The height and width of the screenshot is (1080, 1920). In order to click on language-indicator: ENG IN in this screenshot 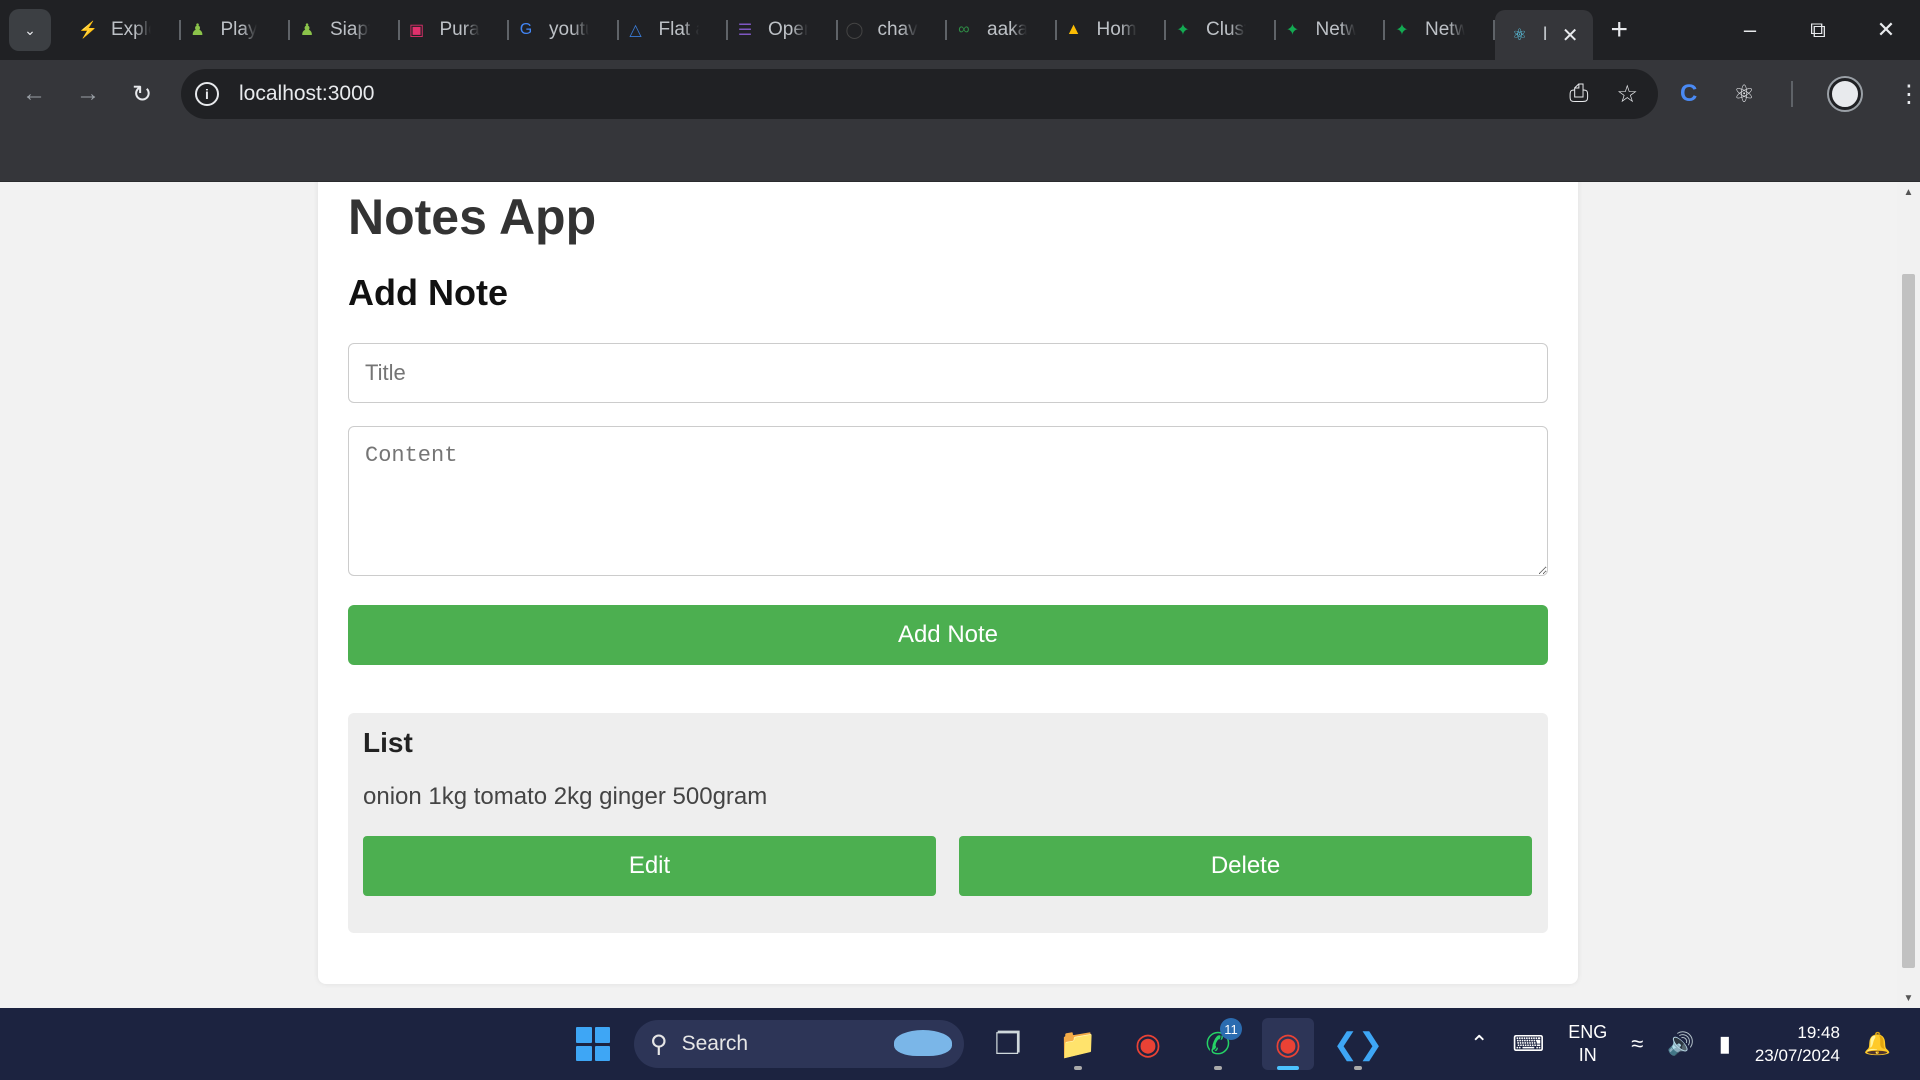, I will do `click(1587, 1044)`.